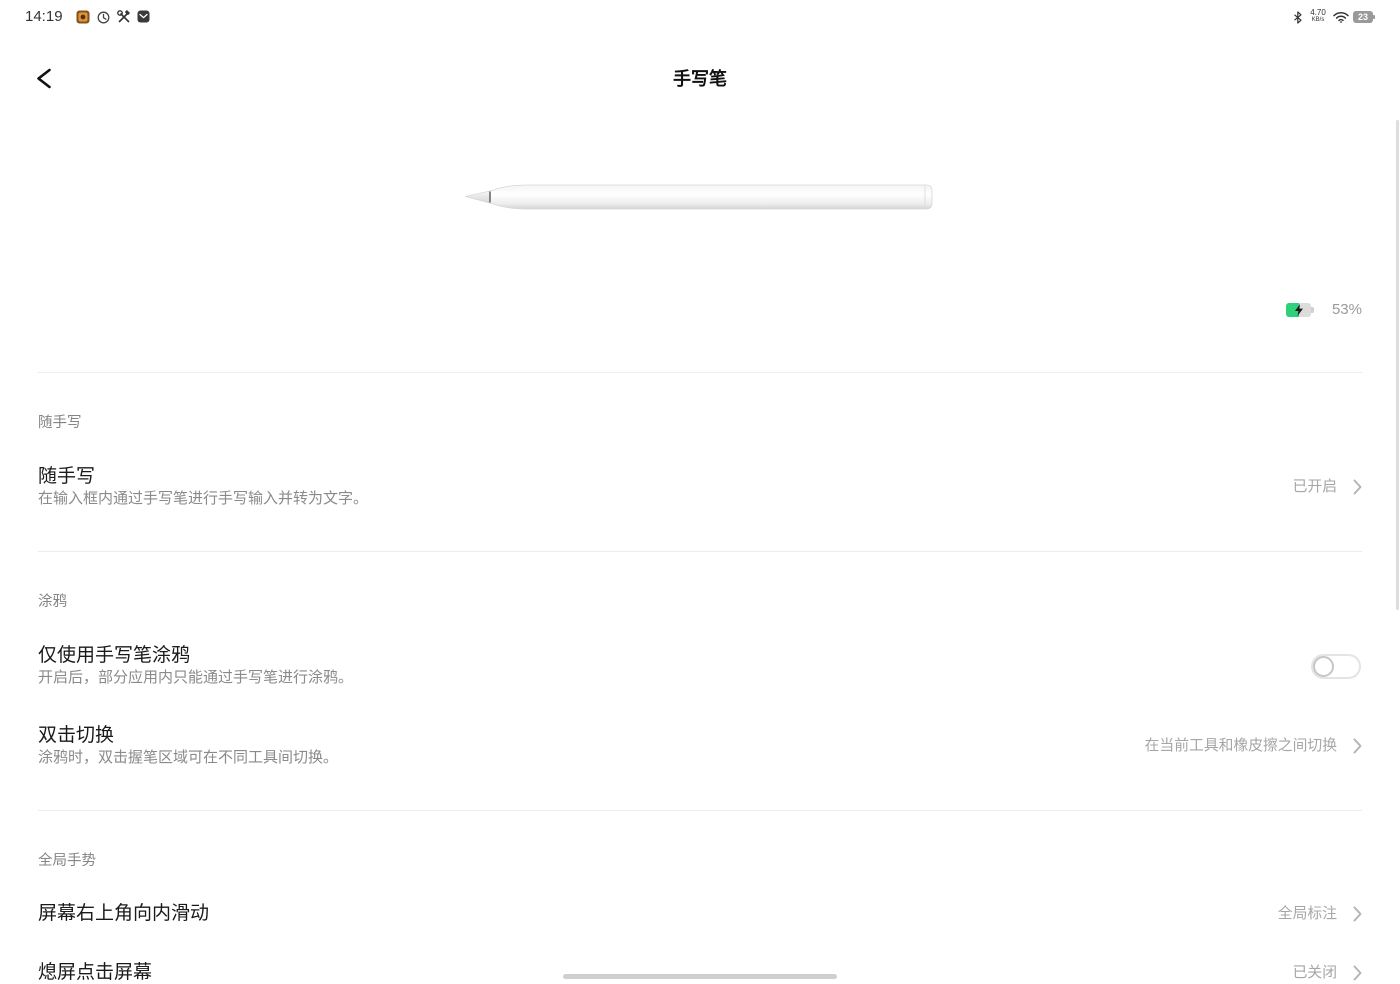  Describe the element at coordinates (114, 655) in the screenshot. I see `row-title: 仅使用手写笔涂鸦` at that location.